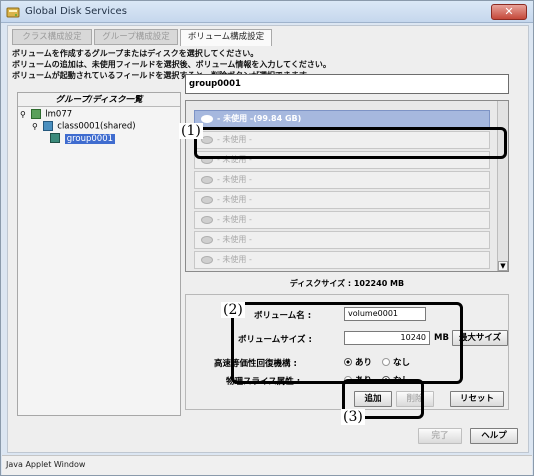  What do you see at coordinates (13, 12) in the screenshot?
I see `app-disk-icon` at bounding box center [13, 12].